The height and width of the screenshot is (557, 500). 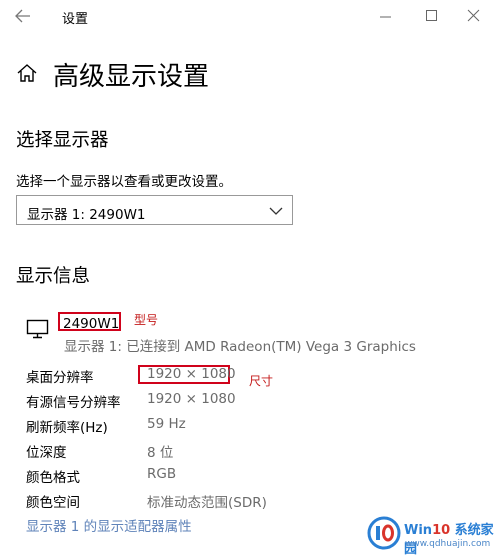 I want to click on window-title: 设置, so click(x=75, y=19).